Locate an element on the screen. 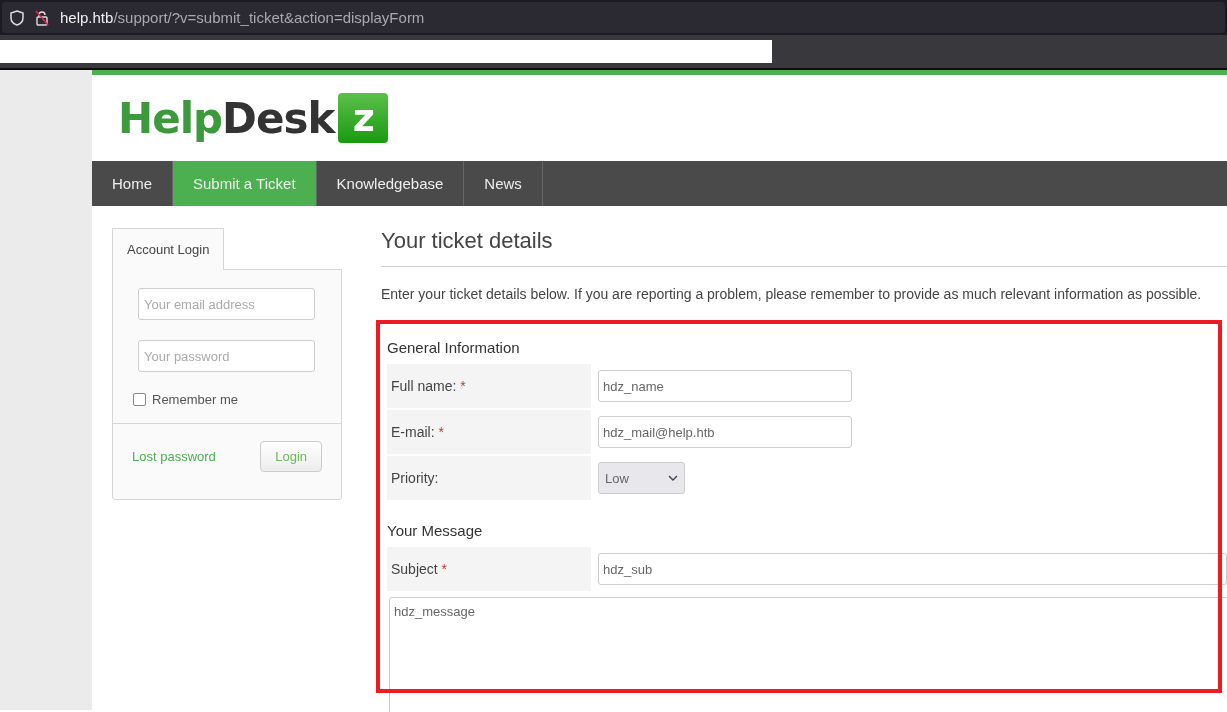  address-bar: help.htb/support/?v=submit_ticket&action=displayForm is located at coordinates (613, 17).